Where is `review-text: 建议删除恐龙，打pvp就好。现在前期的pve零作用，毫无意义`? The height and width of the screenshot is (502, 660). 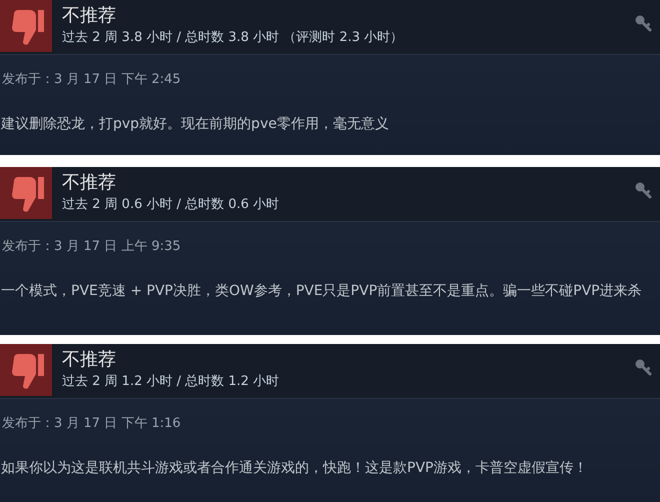
review-text: 建议删除恐龙，打pvp就好。现在前期的pve零作用，毫无意义 is located at coordinates (195, 124).